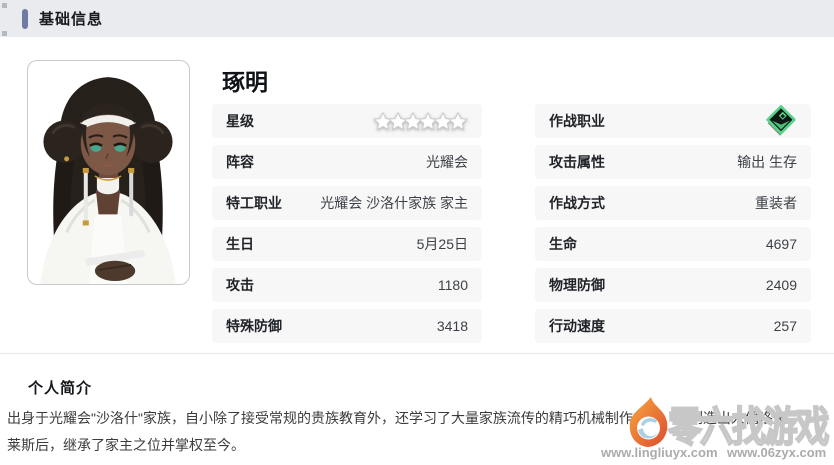  Describe the element at coordinates (659, 452) in the screenshot. I see `watermark-url-lingliuyx: www.lingliuyx.com` at that location.